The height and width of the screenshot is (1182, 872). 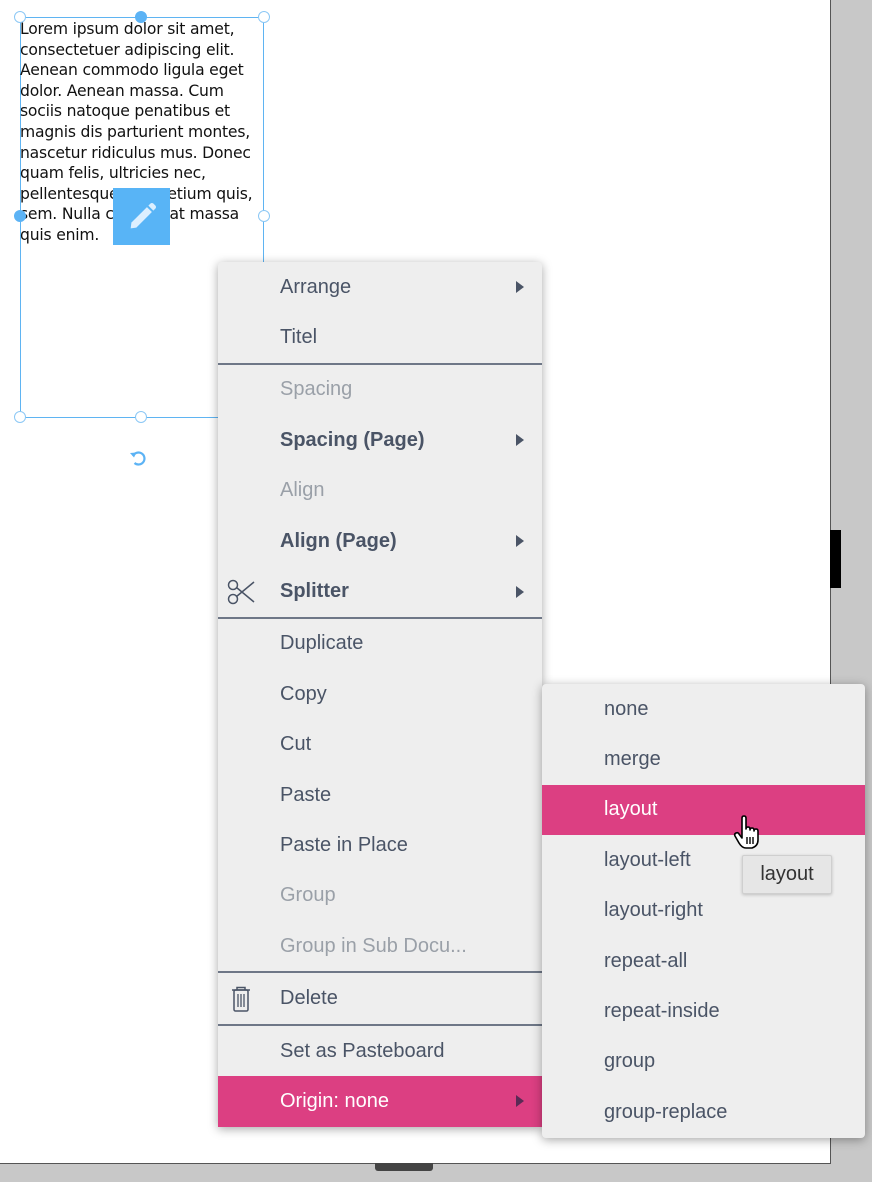 I want to click on menu-item-duplicate: Duplicate, so click(x=380, y=644).